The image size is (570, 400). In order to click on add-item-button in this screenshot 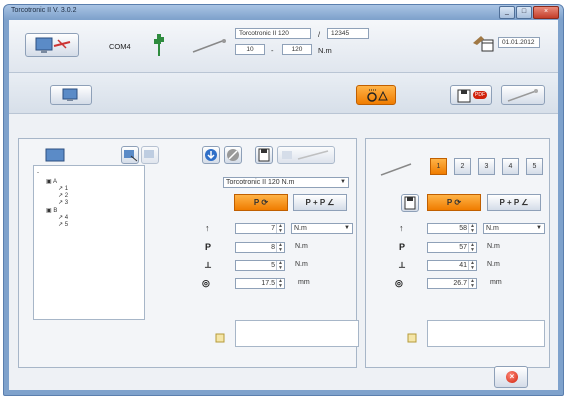, I will do `click(130, 155)`.